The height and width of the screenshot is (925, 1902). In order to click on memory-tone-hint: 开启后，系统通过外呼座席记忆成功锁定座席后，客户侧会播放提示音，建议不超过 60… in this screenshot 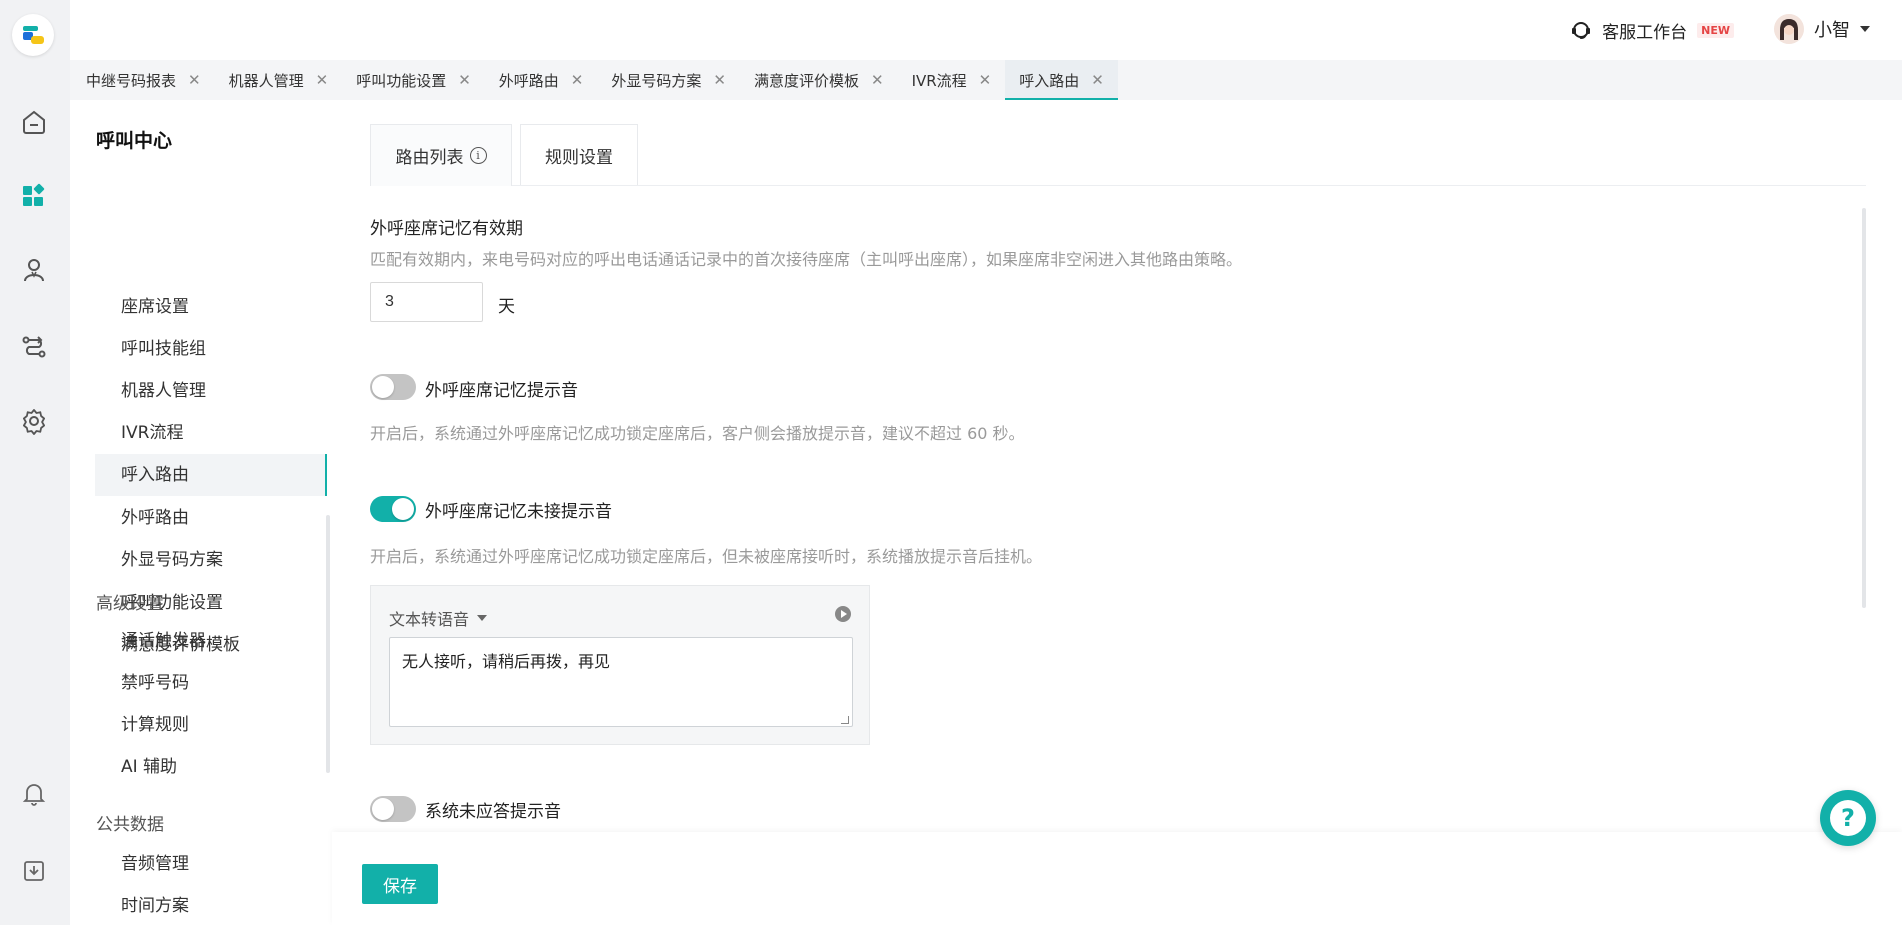, I will do `click(697, 433)`.